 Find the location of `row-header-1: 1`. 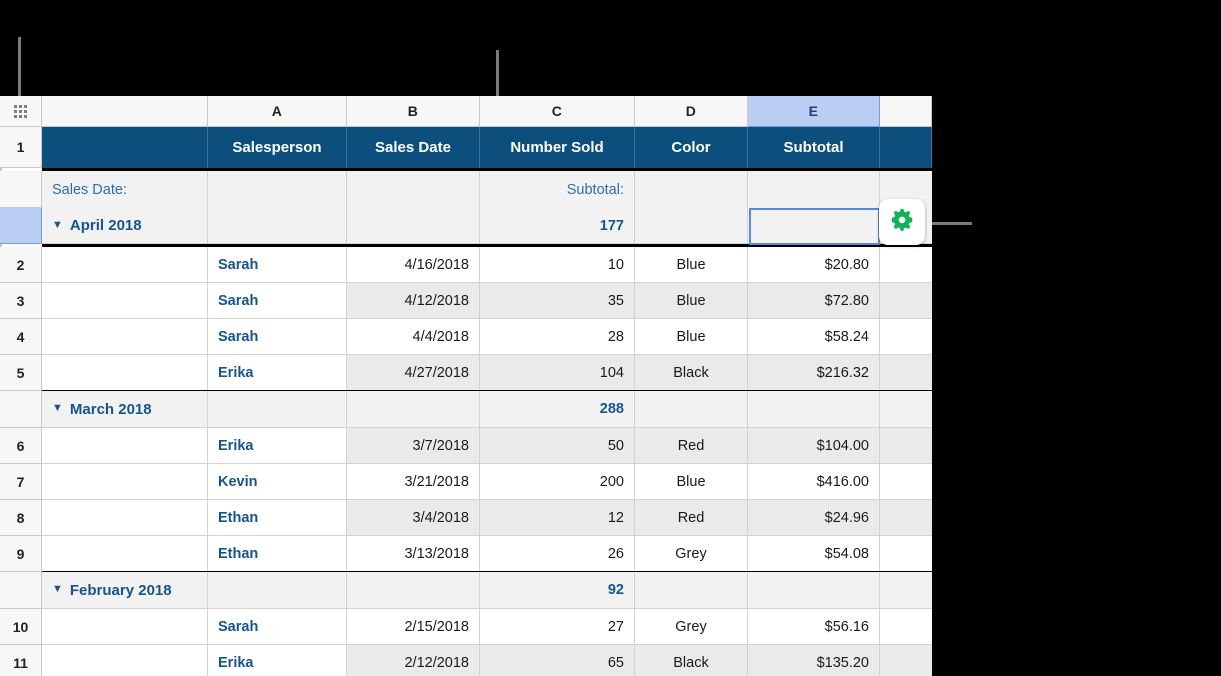

row-header-1: 1 is located at coordinates (21, 147).